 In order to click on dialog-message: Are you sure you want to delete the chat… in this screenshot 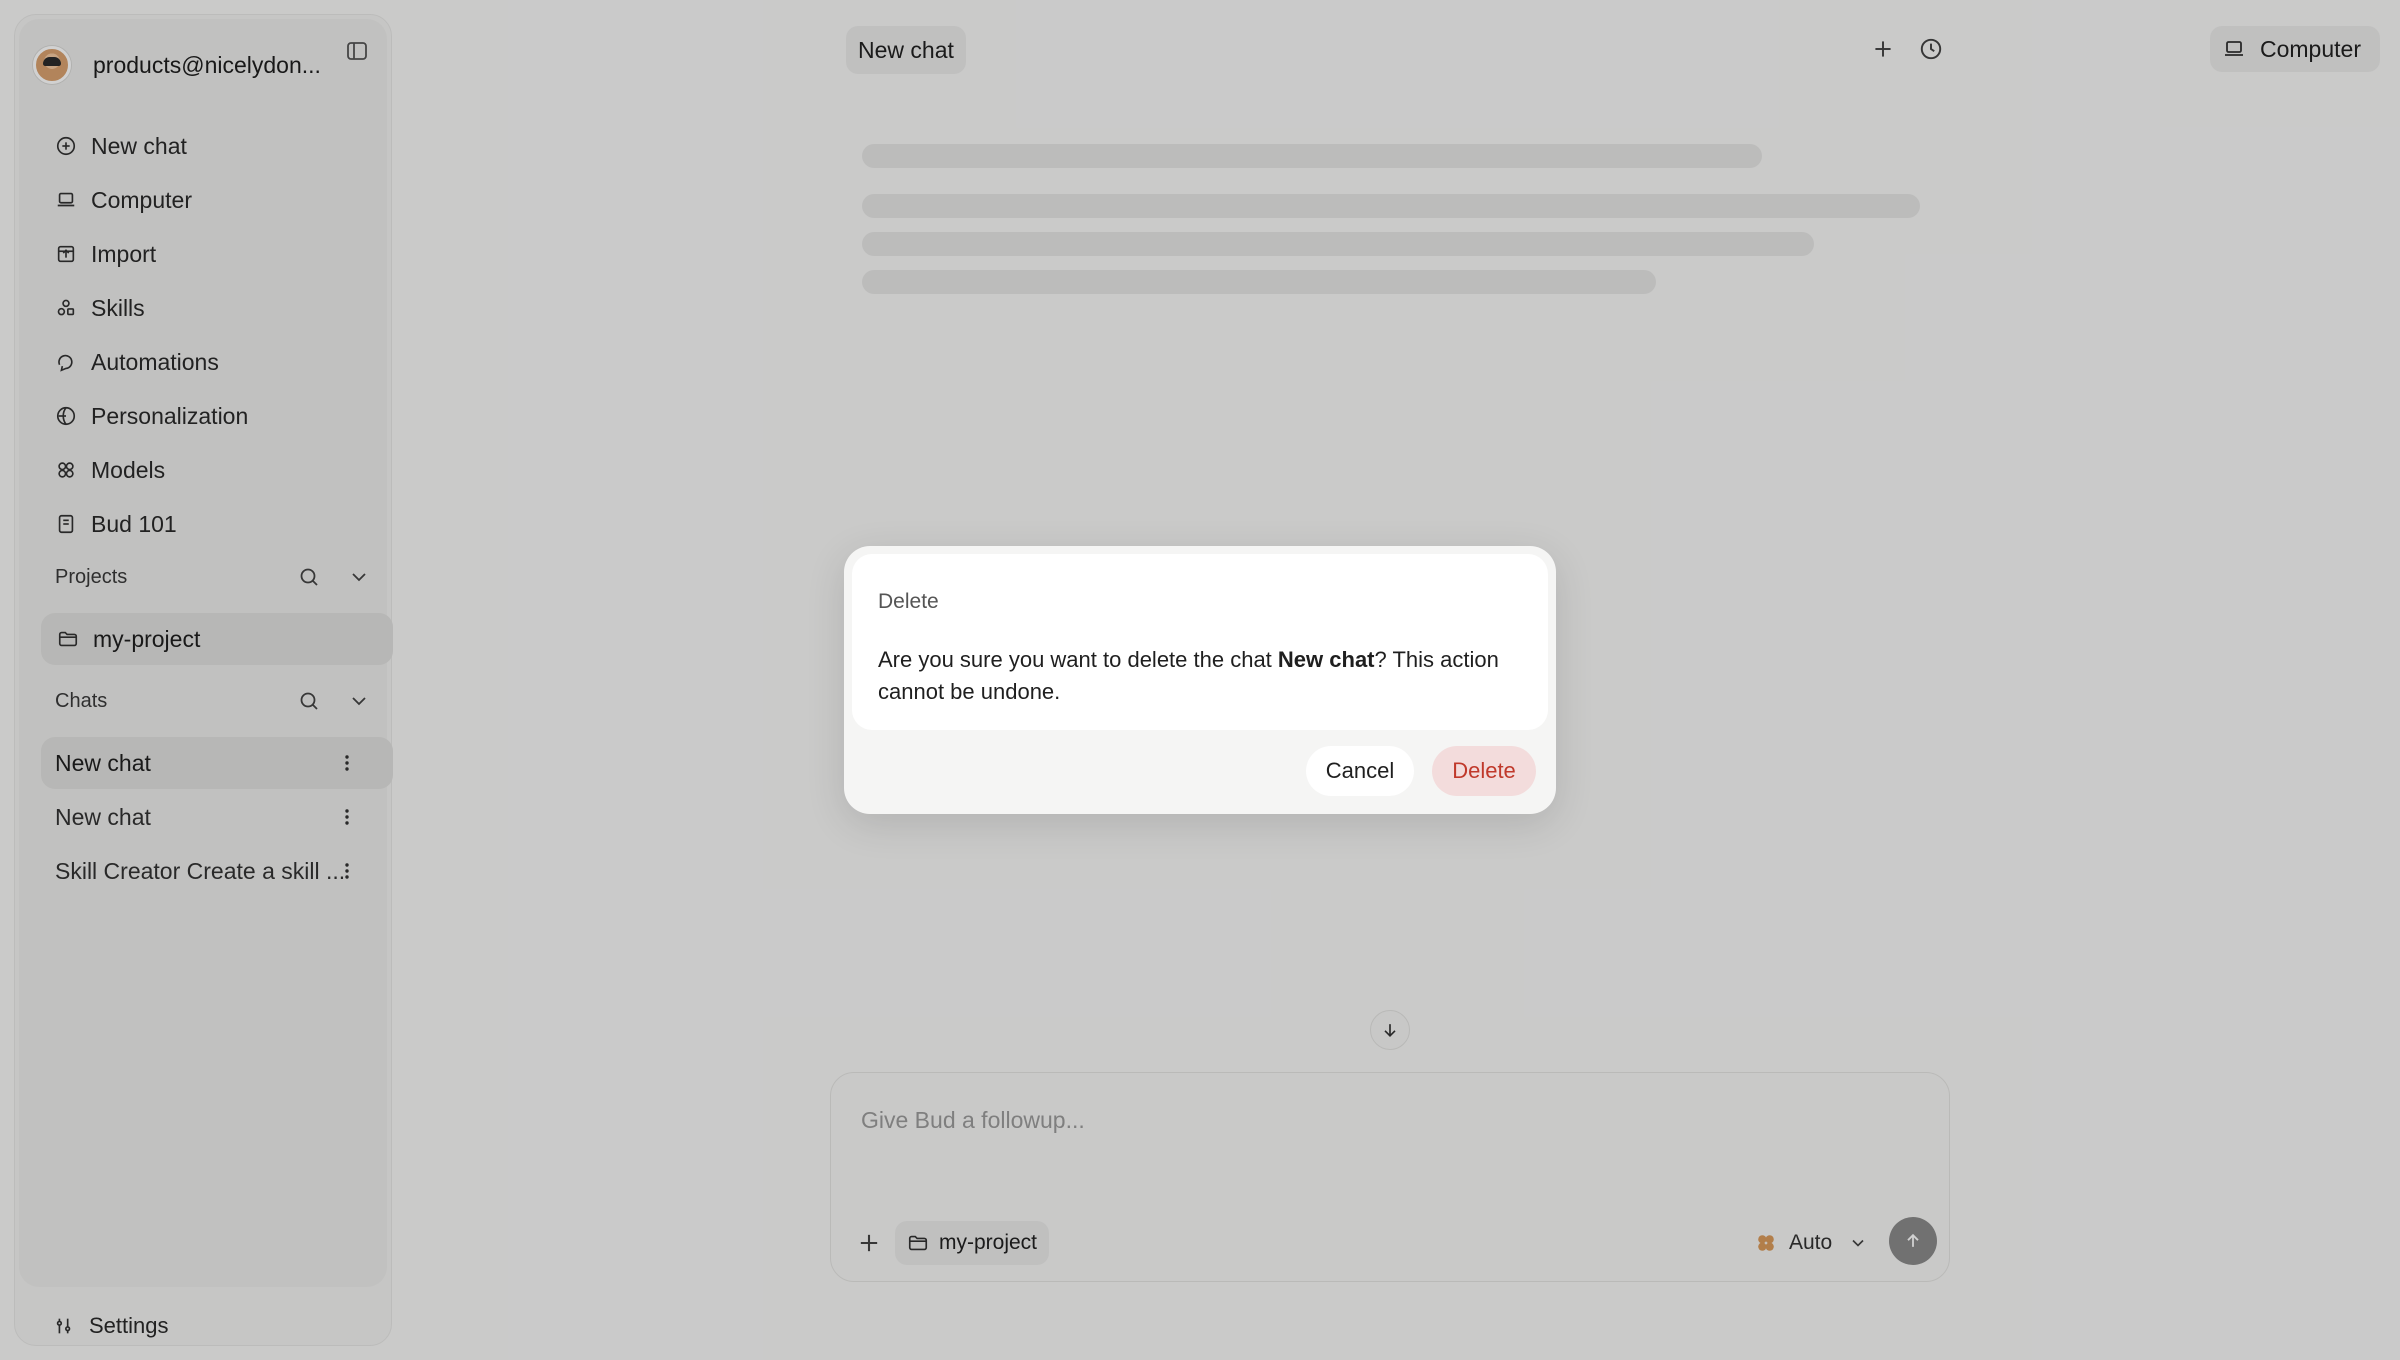, I will do `click(1203, 676)`.